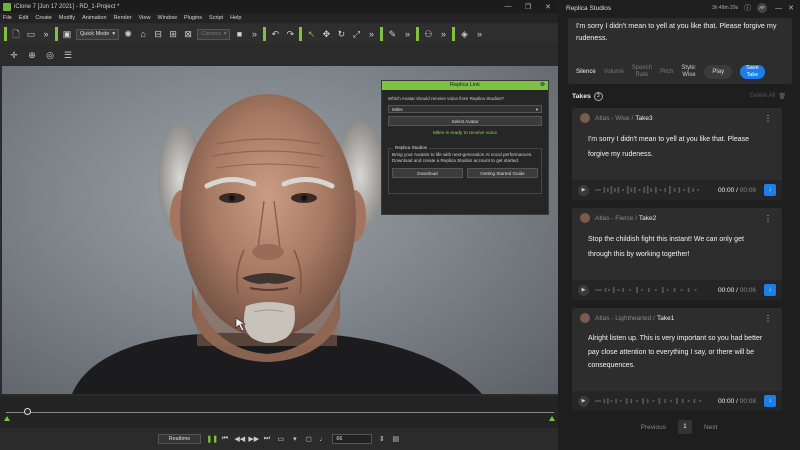 This screenshot has height=450, width=800. Describe the element at coordinates (235, 18) in the screenshot. I see `menu-help: Help` at that location.